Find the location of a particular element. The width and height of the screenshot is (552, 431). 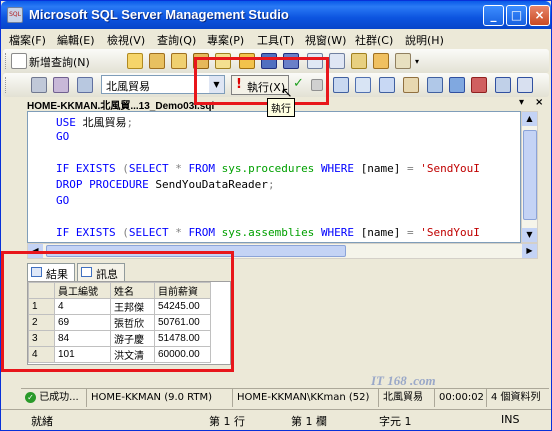

scroll-down-icon: ▼ is located at coordinates (529, 235).